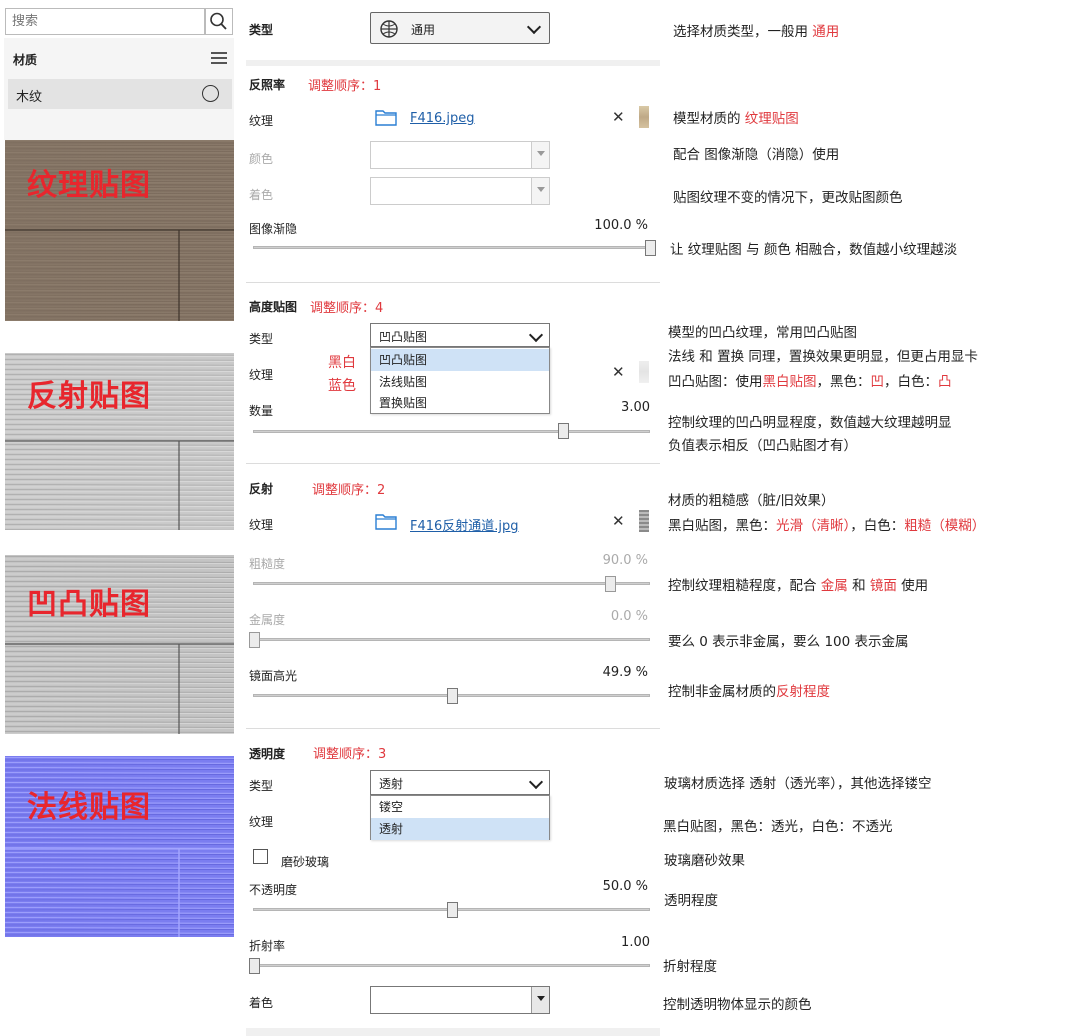 This screenshot has width=1065, height=1036. I want to click on globe-icon, so click(389, 29).